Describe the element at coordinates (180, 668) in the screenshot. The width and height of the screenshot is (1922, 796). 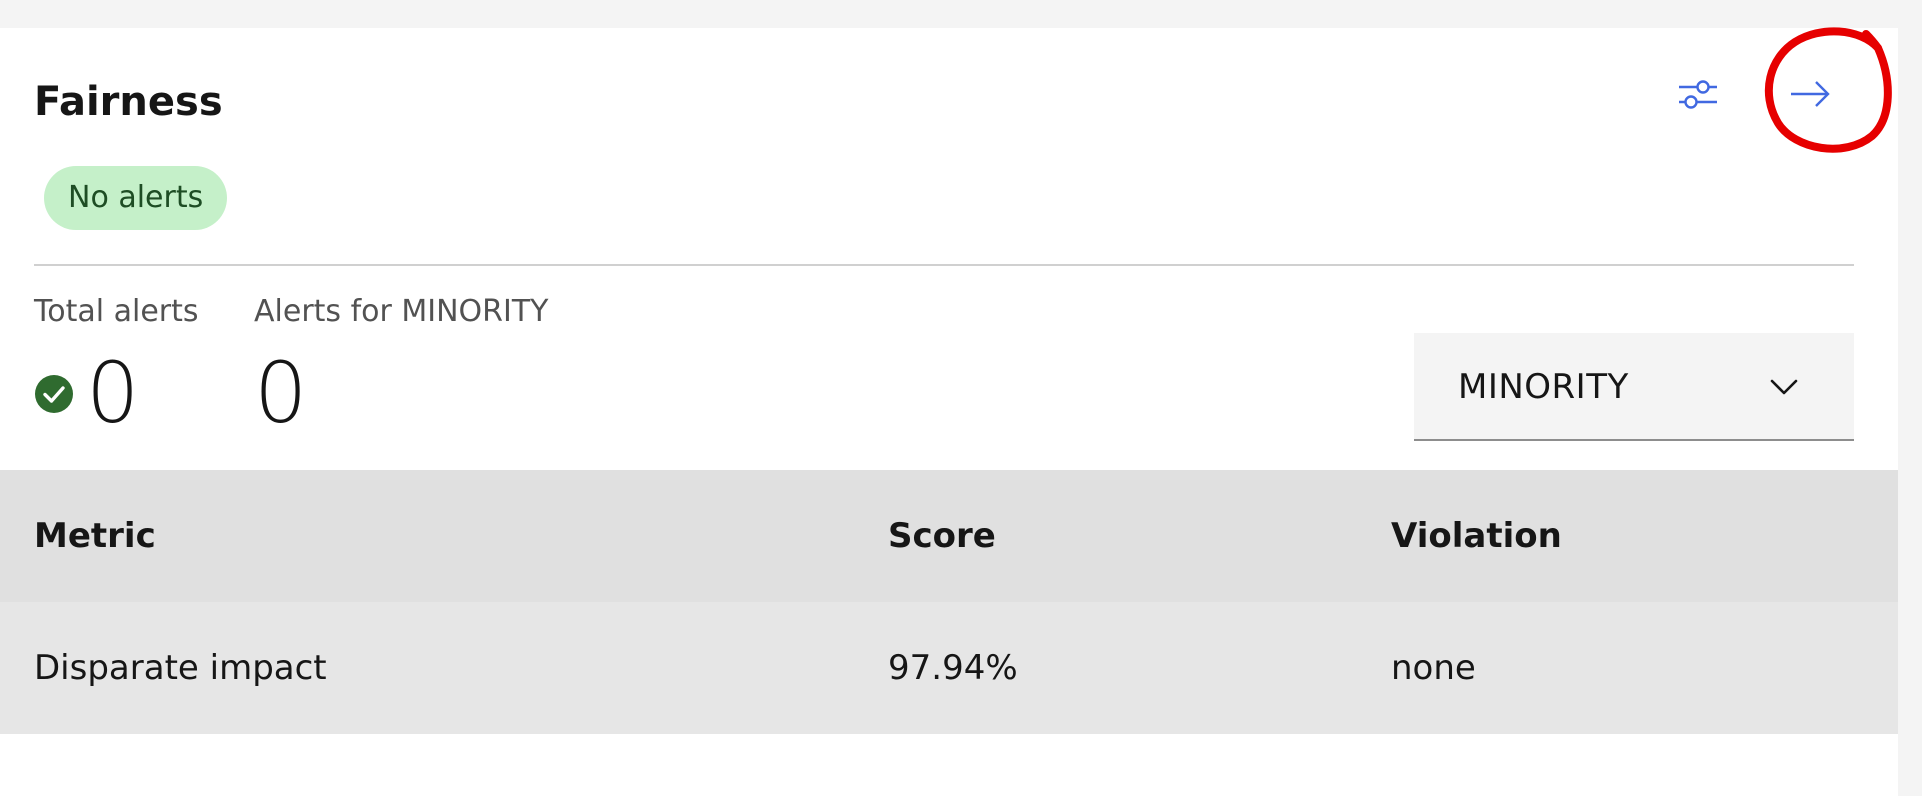
I see `metric-cell: Disparate impact` at that location.